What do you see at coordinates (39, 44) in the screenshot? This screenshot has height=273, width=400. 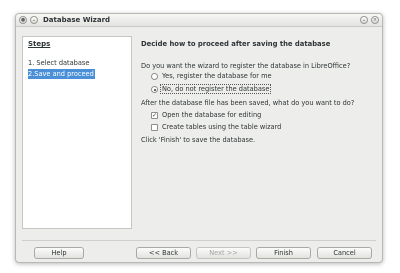 I see `steps-heading: Steps` at bounding box center [39, 44].